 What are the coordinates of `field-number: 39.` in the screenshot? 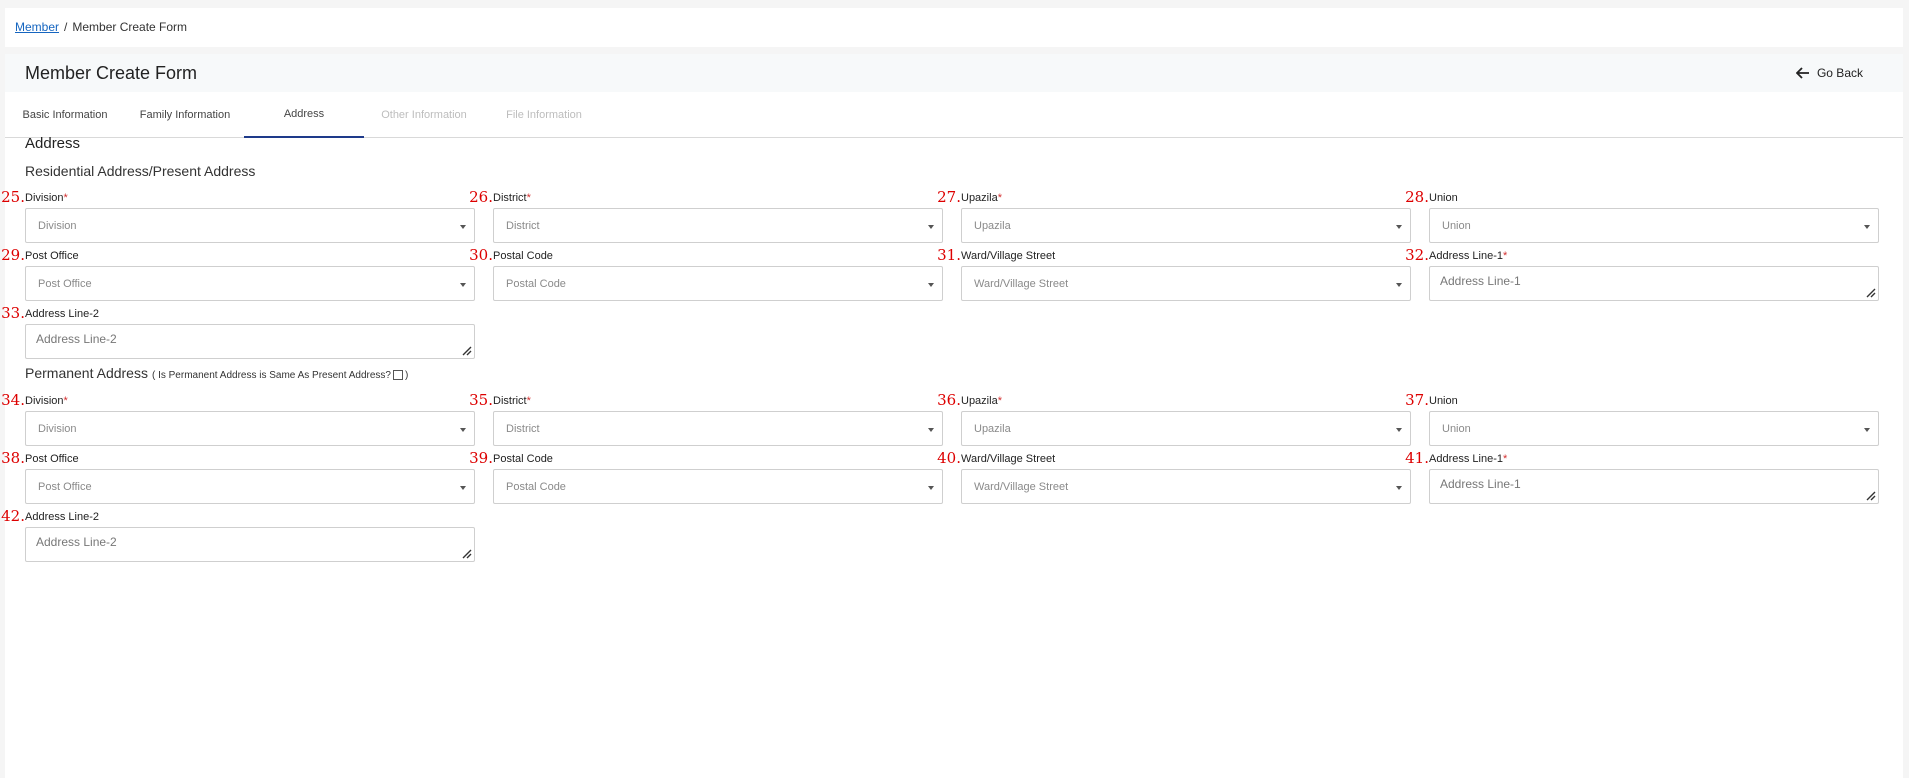 It's located at (481, 458).